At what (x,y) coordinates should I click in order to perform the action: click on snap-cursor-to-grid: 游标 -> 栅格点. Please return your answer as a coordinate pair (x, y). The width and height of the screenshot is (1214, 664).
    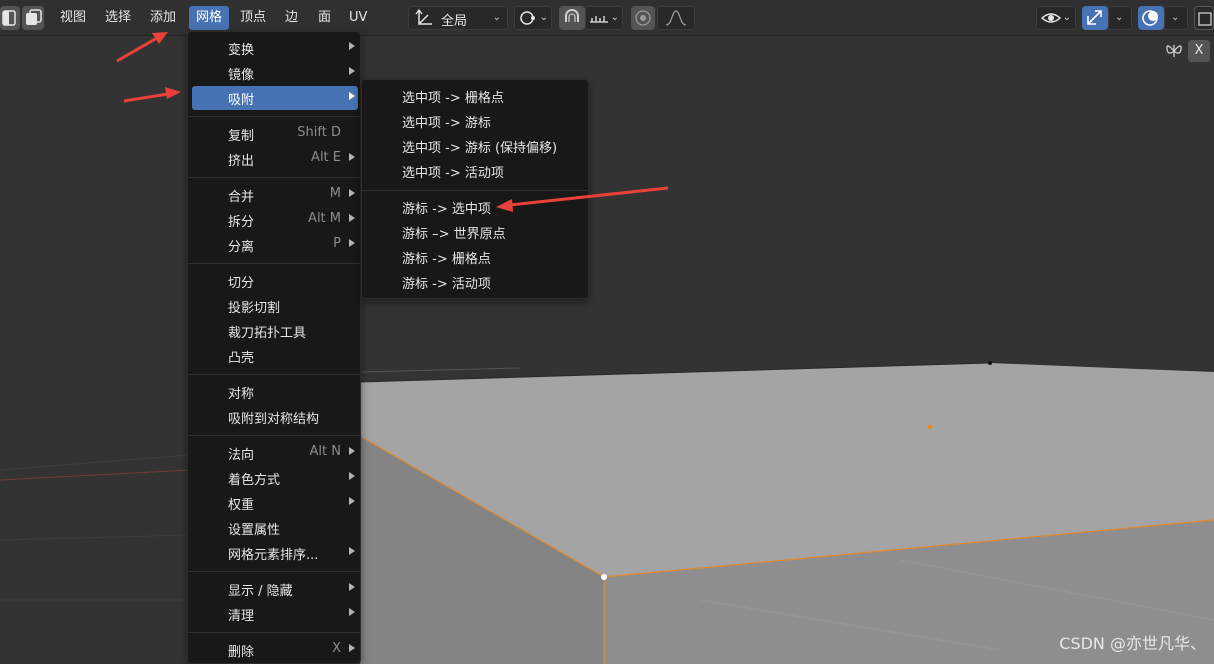
    Looking at the image, I should click on (476, 257).